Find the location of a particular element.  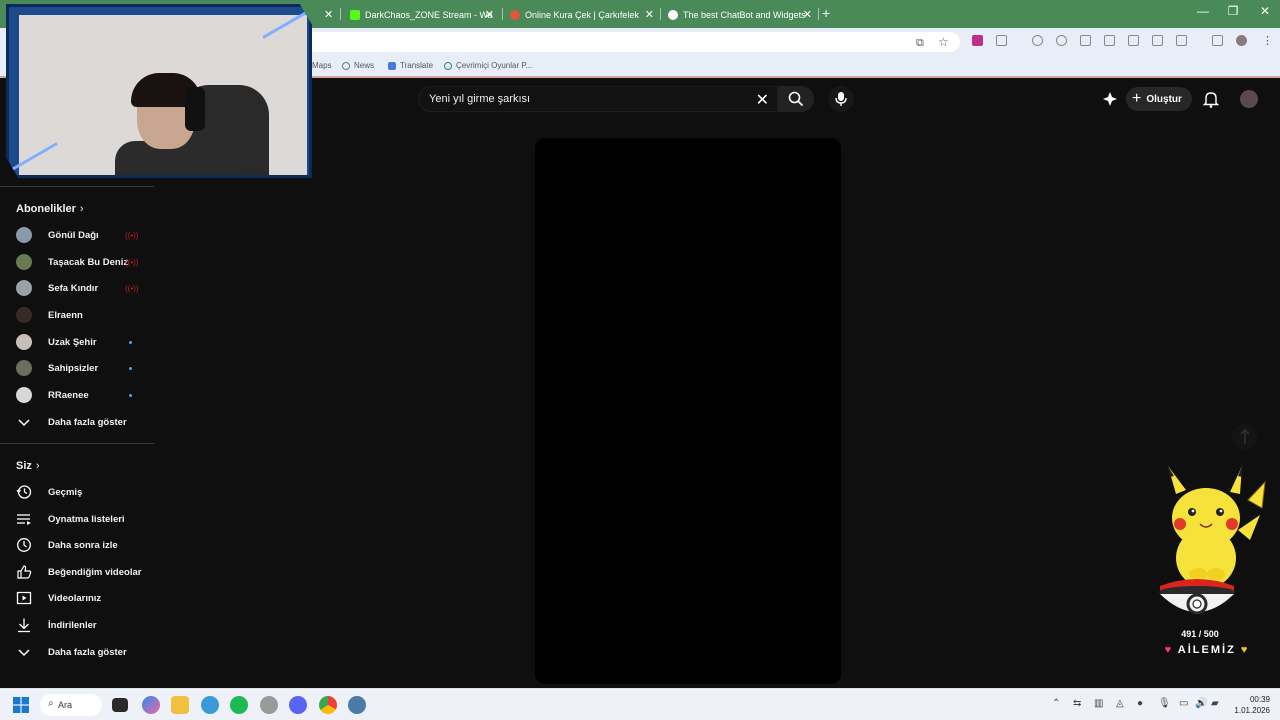

pikachu-mascot is located at coordinates (1210, 545).